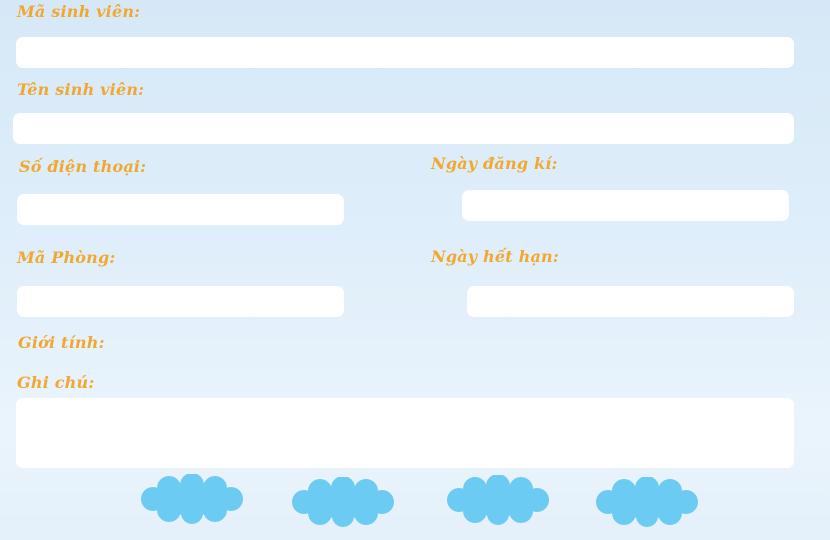 Image resolution: width=830 pixels, height=540 pixels. What do you see at coordinates (403, 128) in the screenshot?
I see `student-name-input` at bounding box center [403, 128].